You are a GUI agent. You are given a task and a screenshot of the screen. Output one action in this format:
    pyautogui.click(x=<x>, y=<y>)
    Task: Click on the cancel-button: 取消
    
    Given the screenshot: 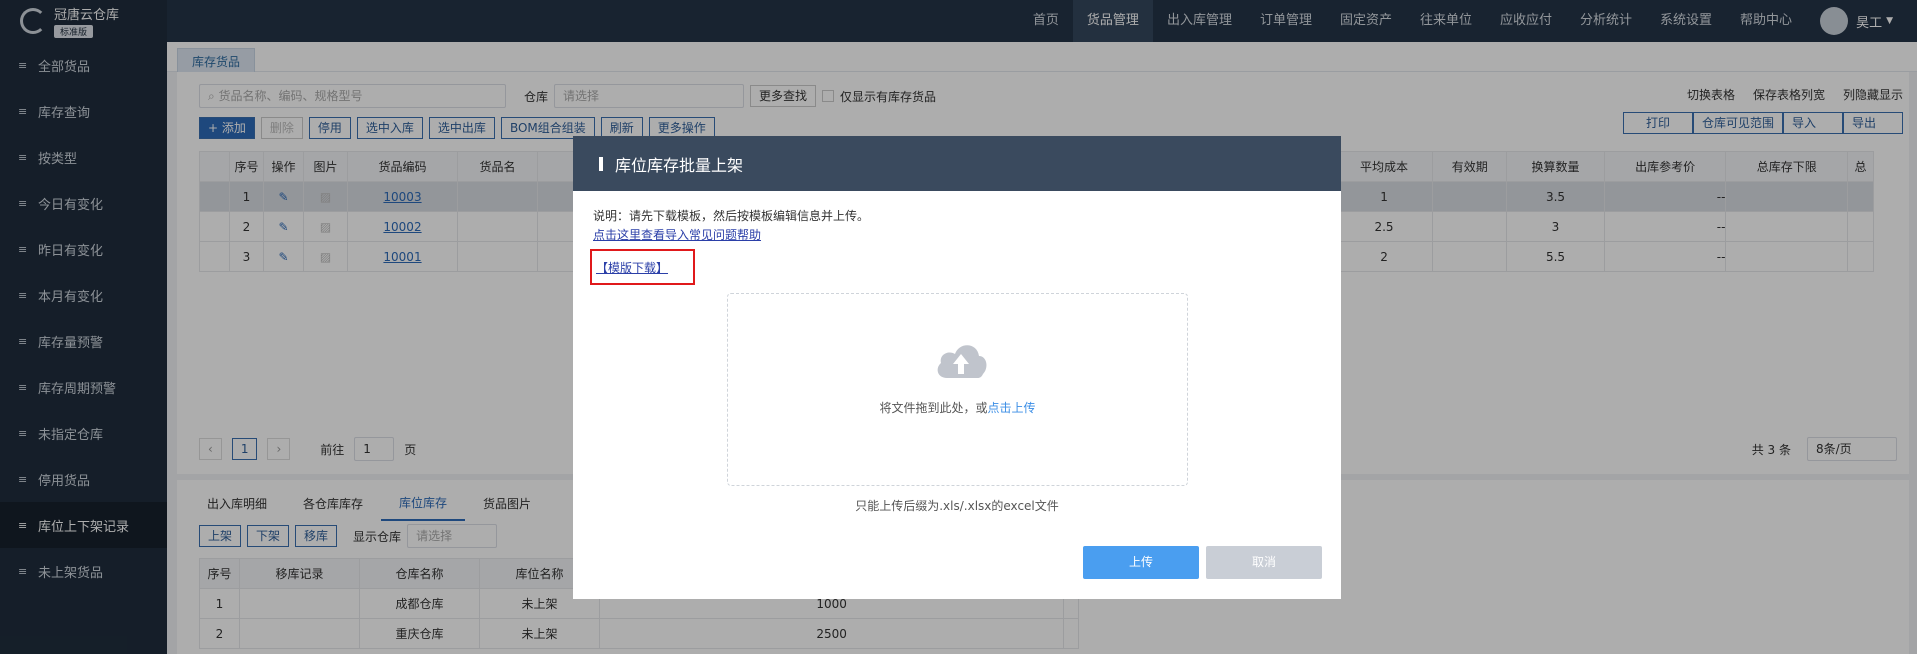 What is the action you would take?
    pyautogui.click(x=1264, y=562)
    